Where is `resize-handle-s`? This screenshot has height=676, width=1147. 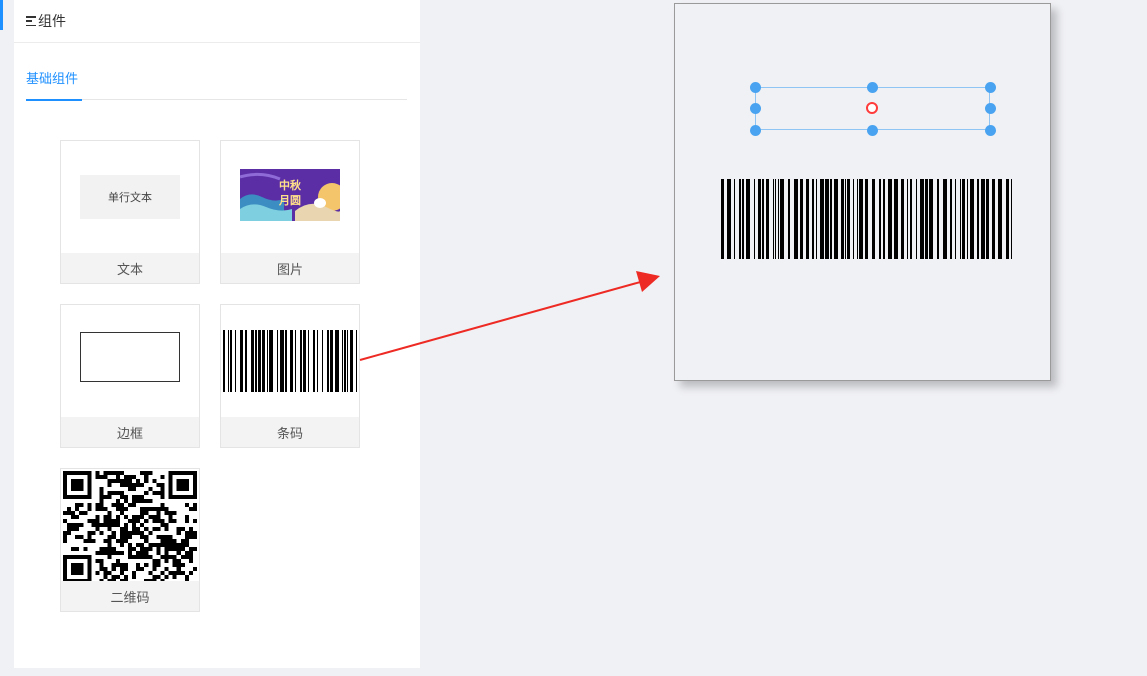 resize-handle-s is located at coordinates (872, 130).